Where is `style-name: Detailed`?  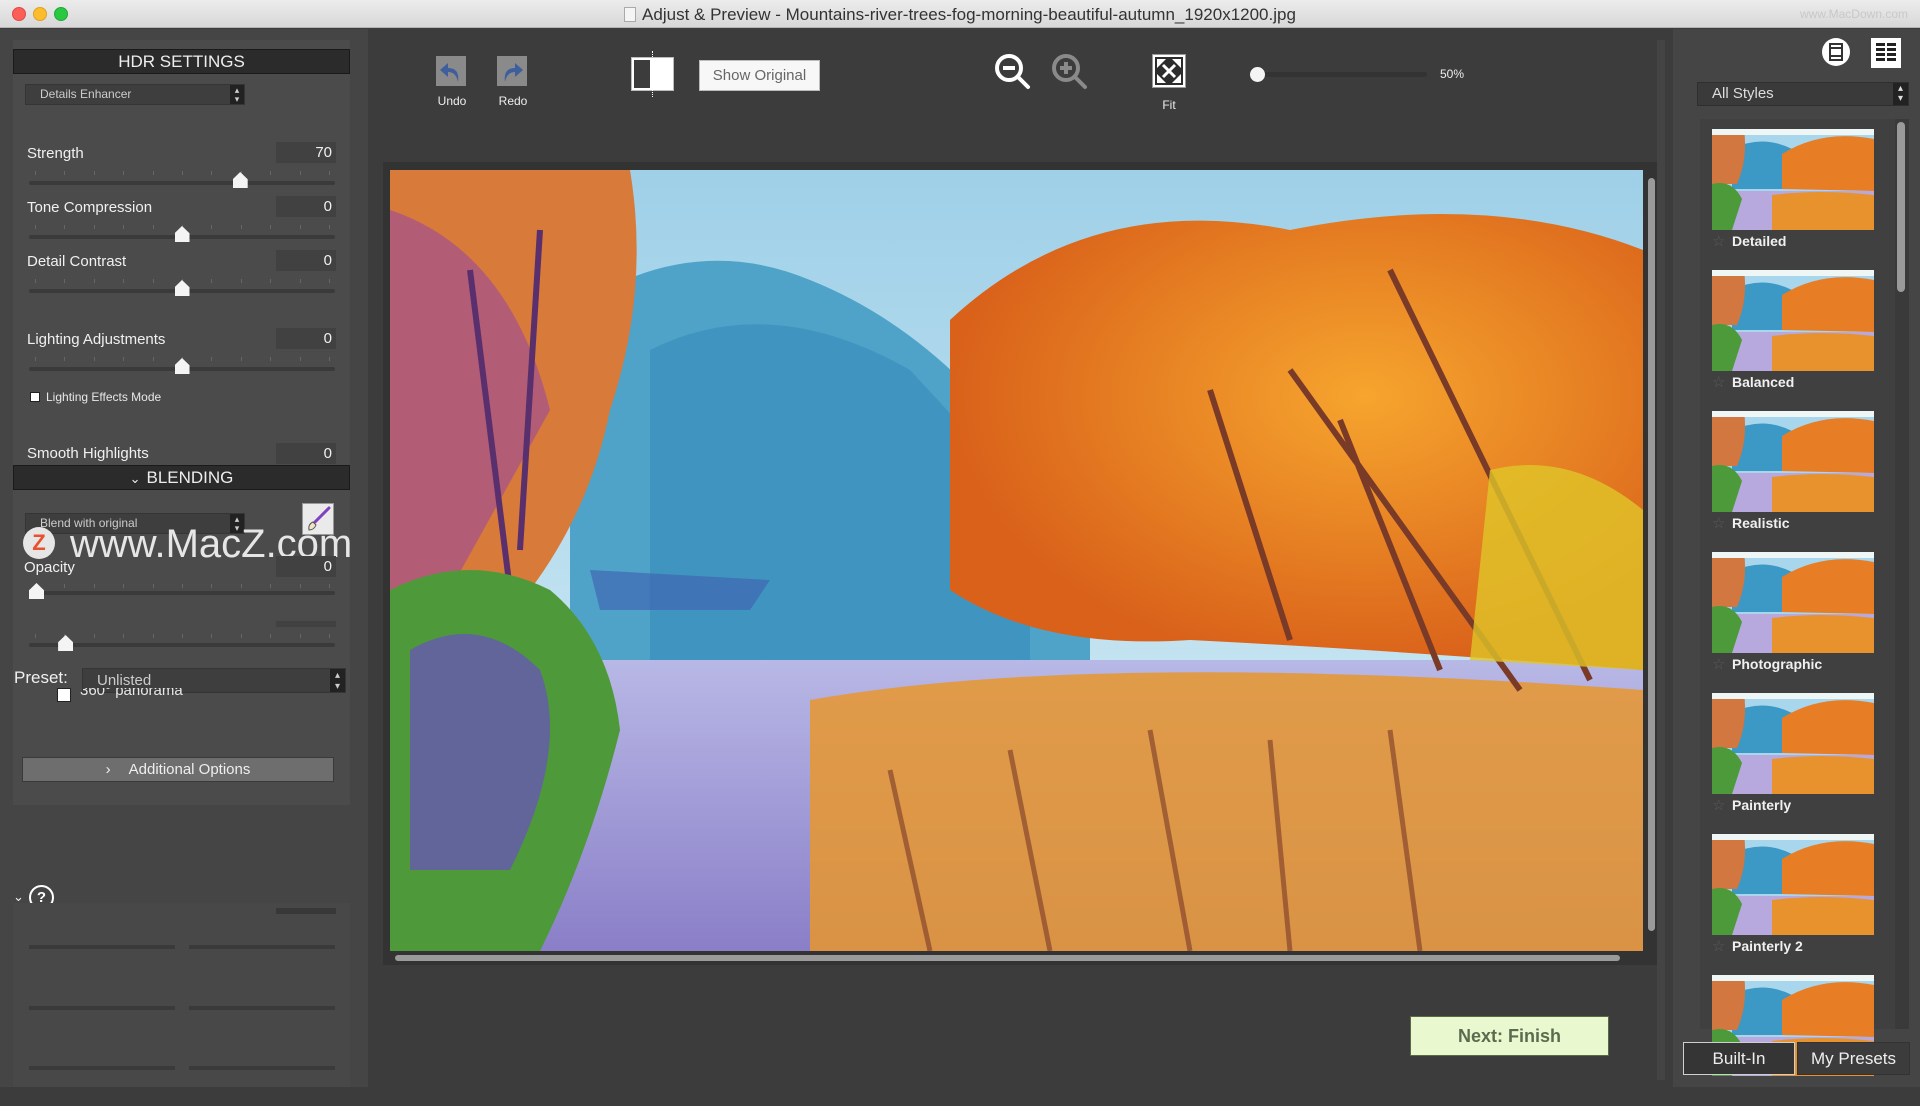
style-name: Detailed is located at coordinates (1759, 241).